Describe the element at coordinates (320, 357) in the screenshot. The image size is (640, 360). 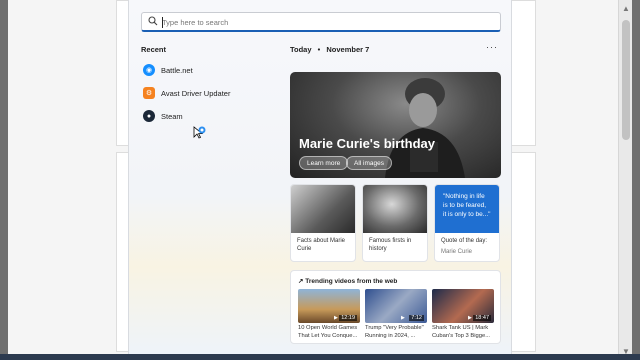
I see `taskbar` at that location.